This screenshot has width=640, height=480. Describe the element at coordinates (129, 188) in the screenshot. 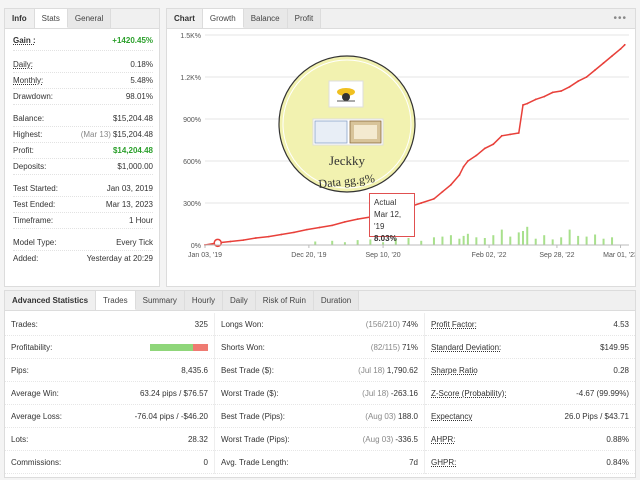

I see `test-started-value: Jan 03, 2019` at that location.